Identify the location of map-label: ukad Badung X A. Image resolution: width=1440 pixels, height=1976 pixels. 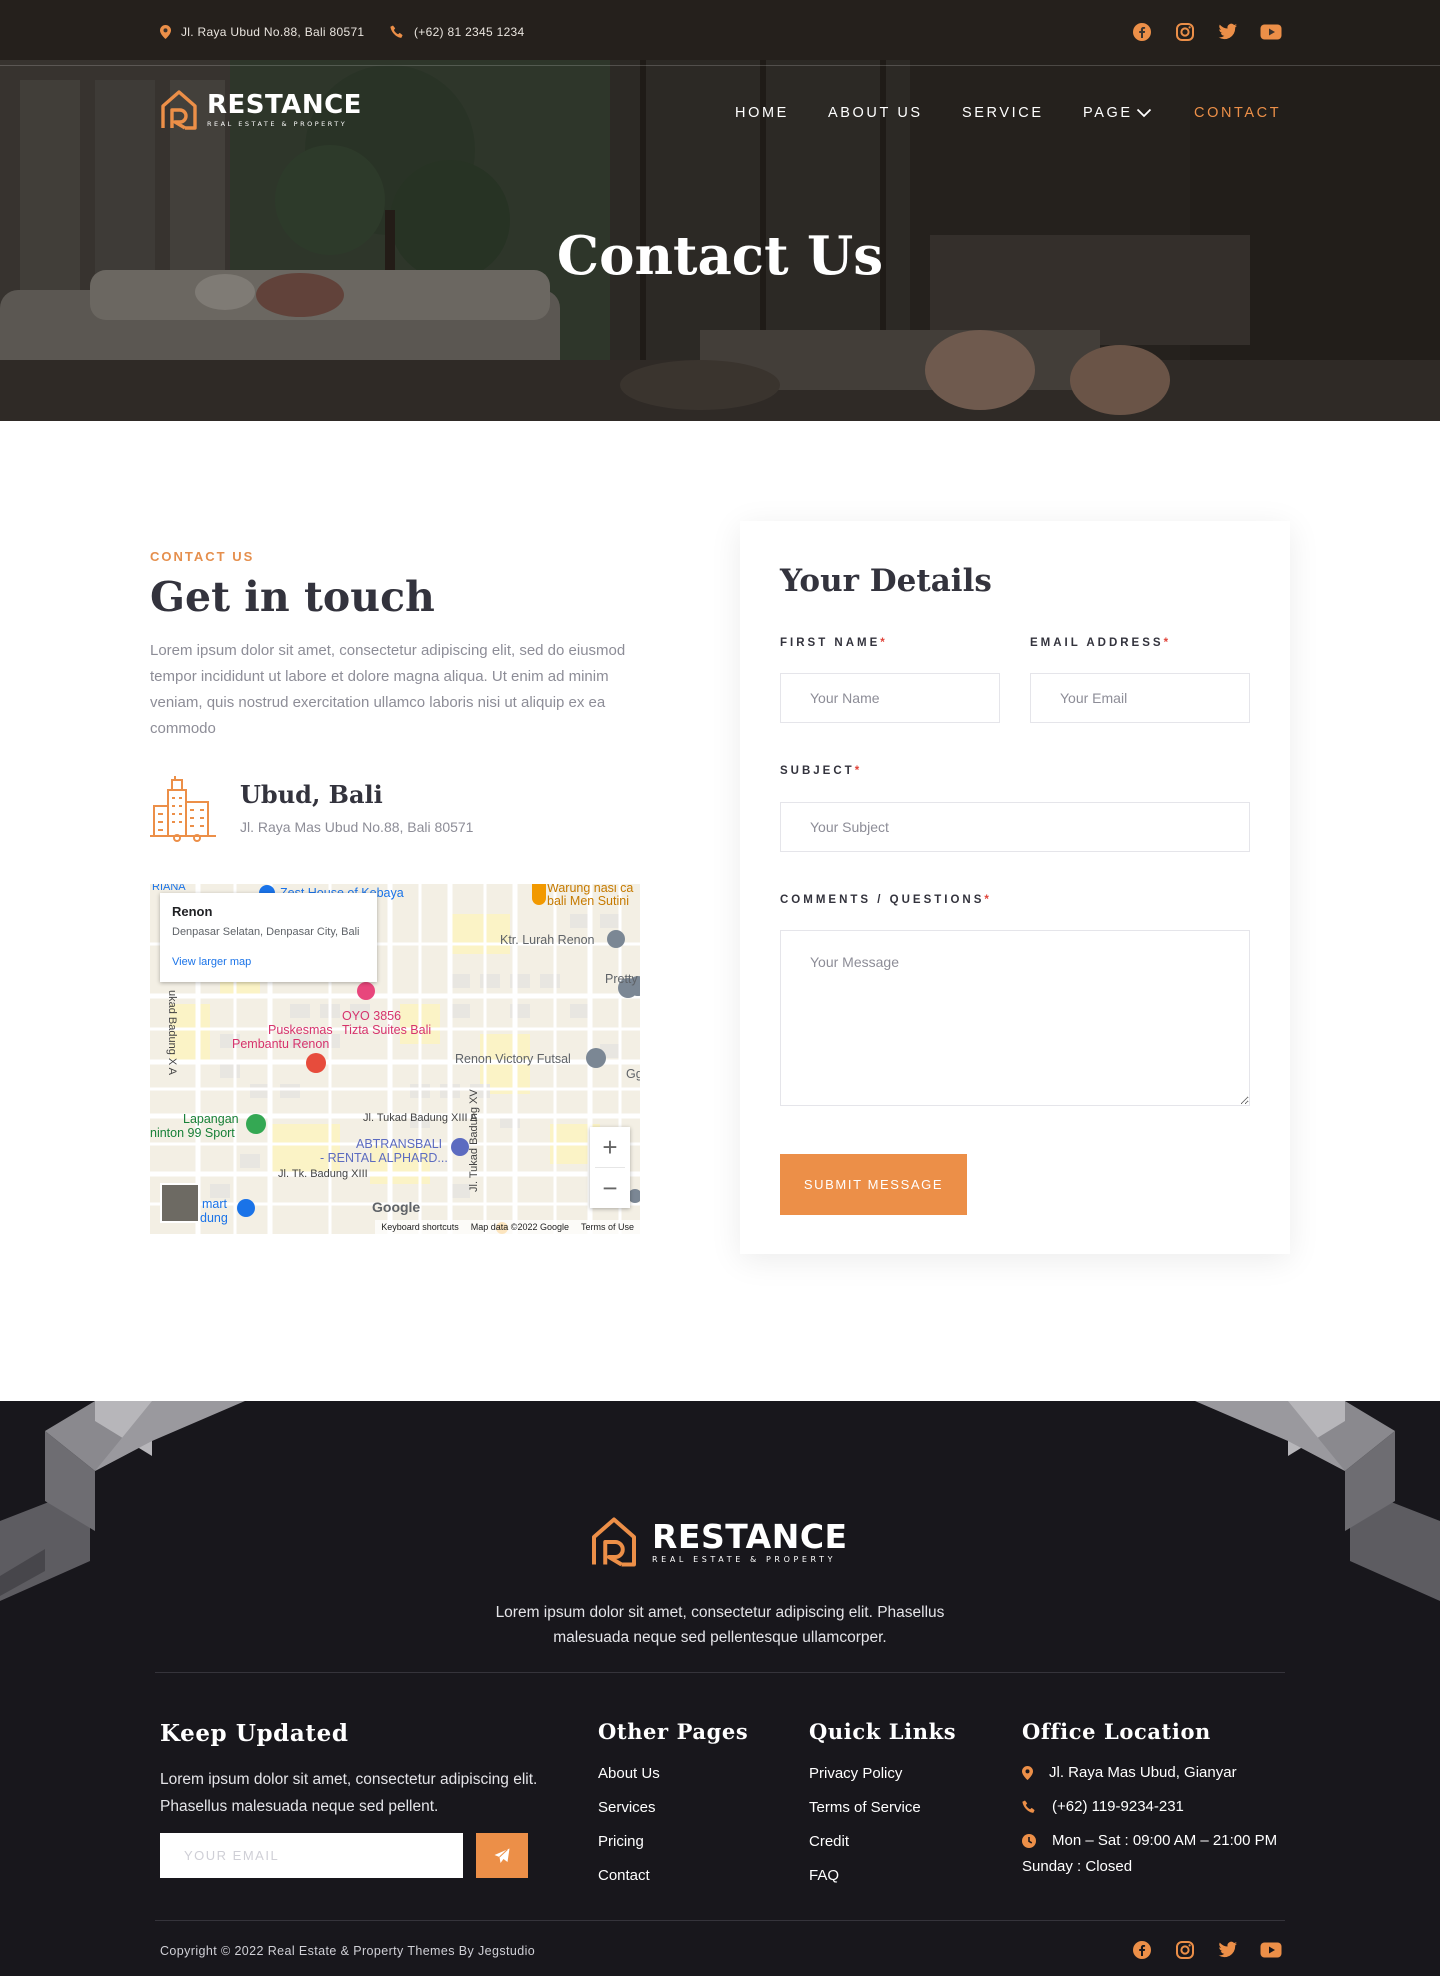
(172, 1033).